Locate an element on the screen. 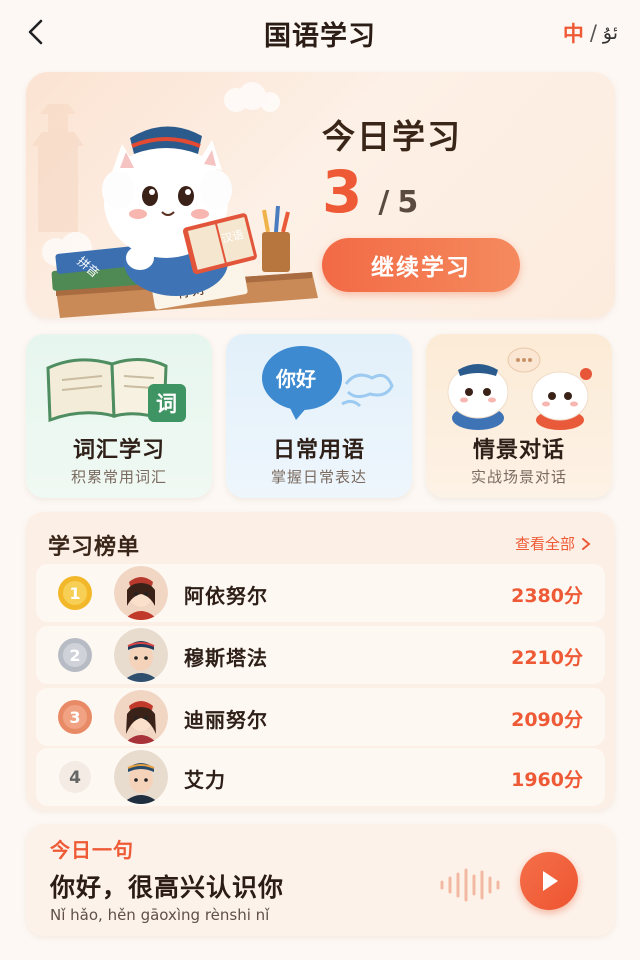 This screenshot has width=640, height=960. ranking-row: 1 阿依努尔 2380分 is located at coordinates (320, 593).